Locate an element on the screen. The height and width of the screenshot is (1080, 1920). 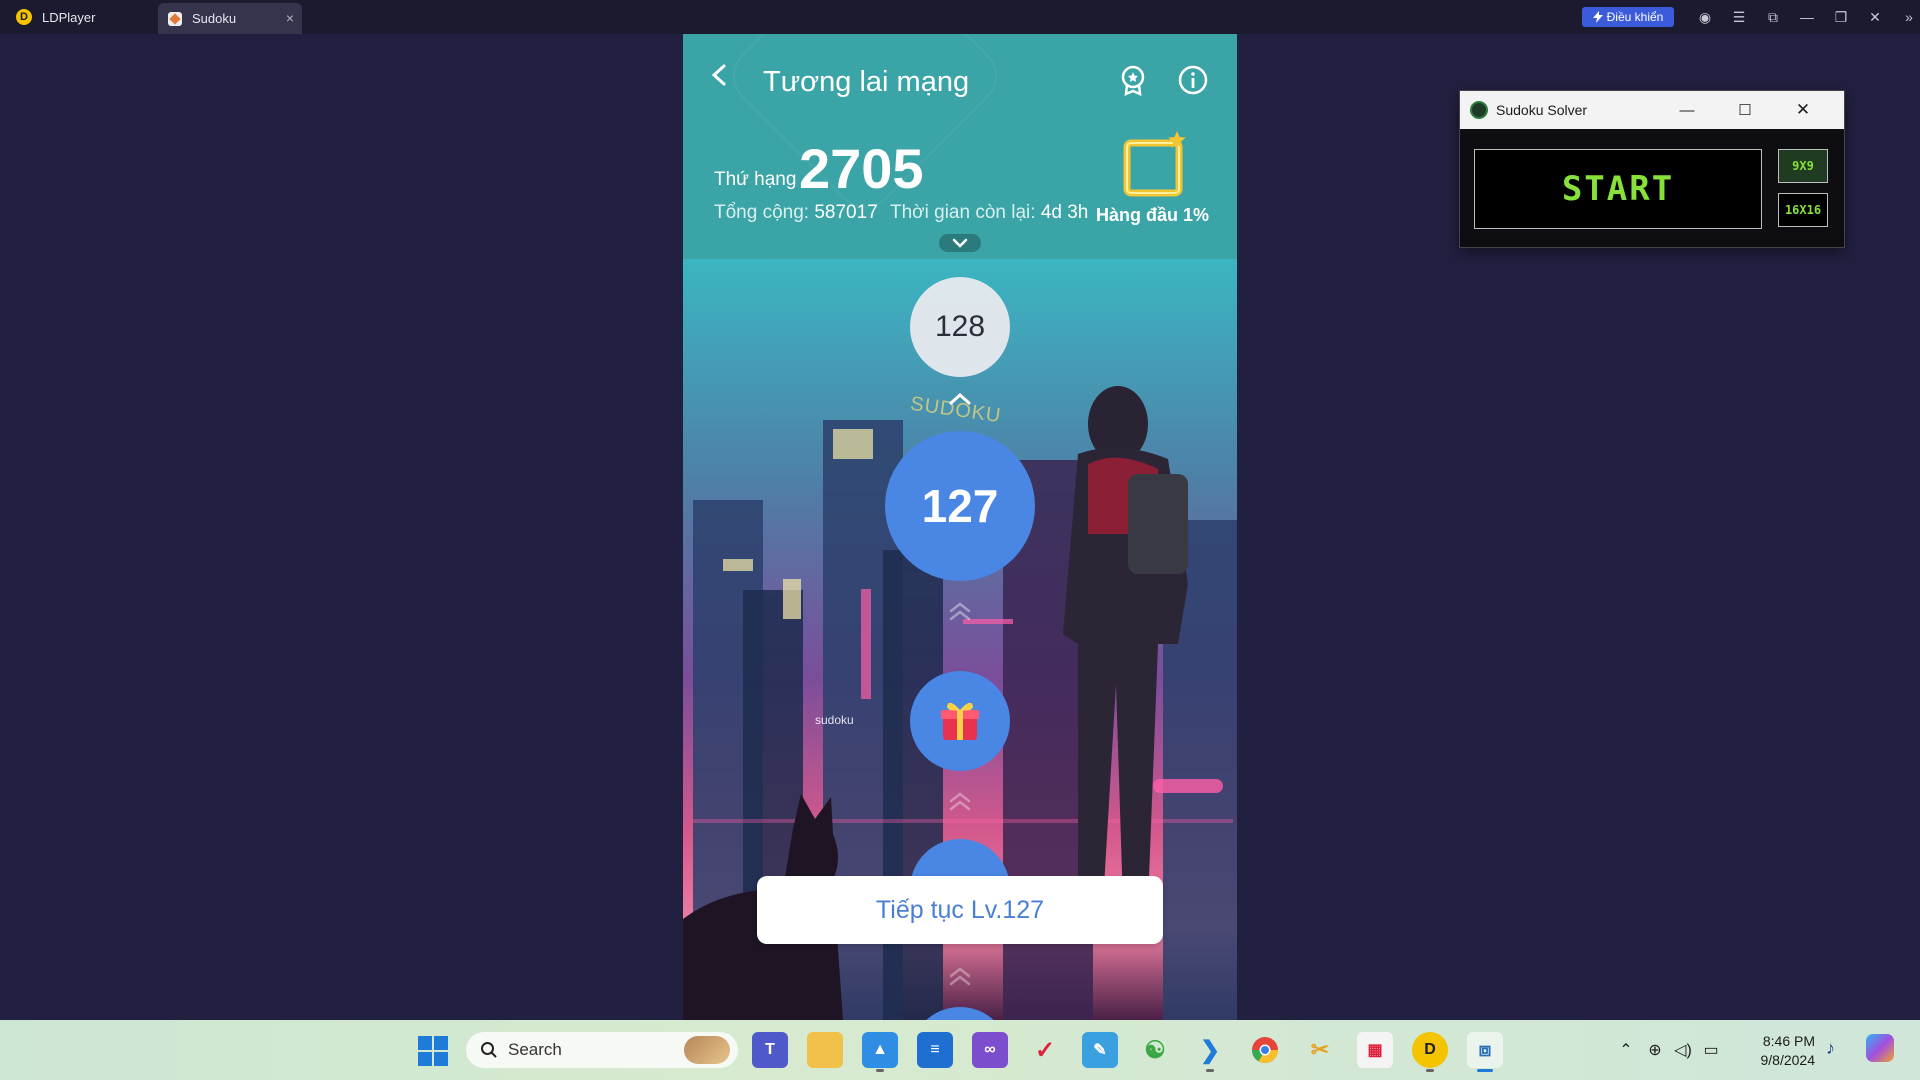
app-name: LDPlayer is located at coordinates (69, 17).